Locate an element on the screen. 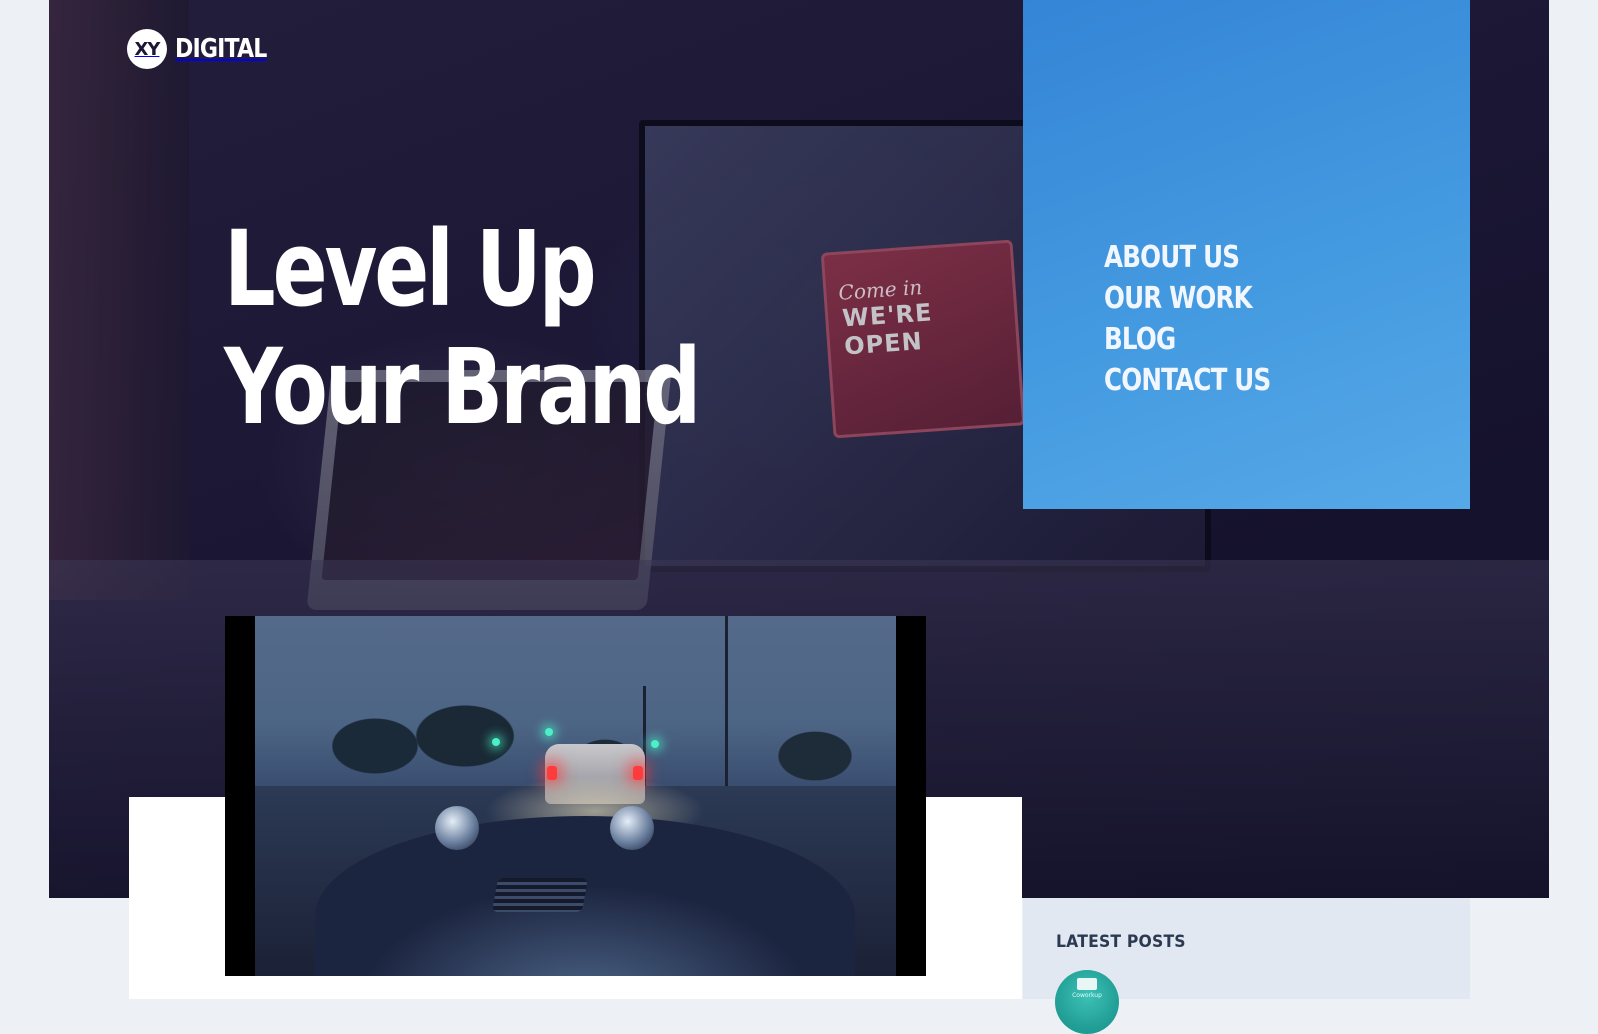  nav-item-contact-us: CONTACT US is located at coordinates (1205, 383).